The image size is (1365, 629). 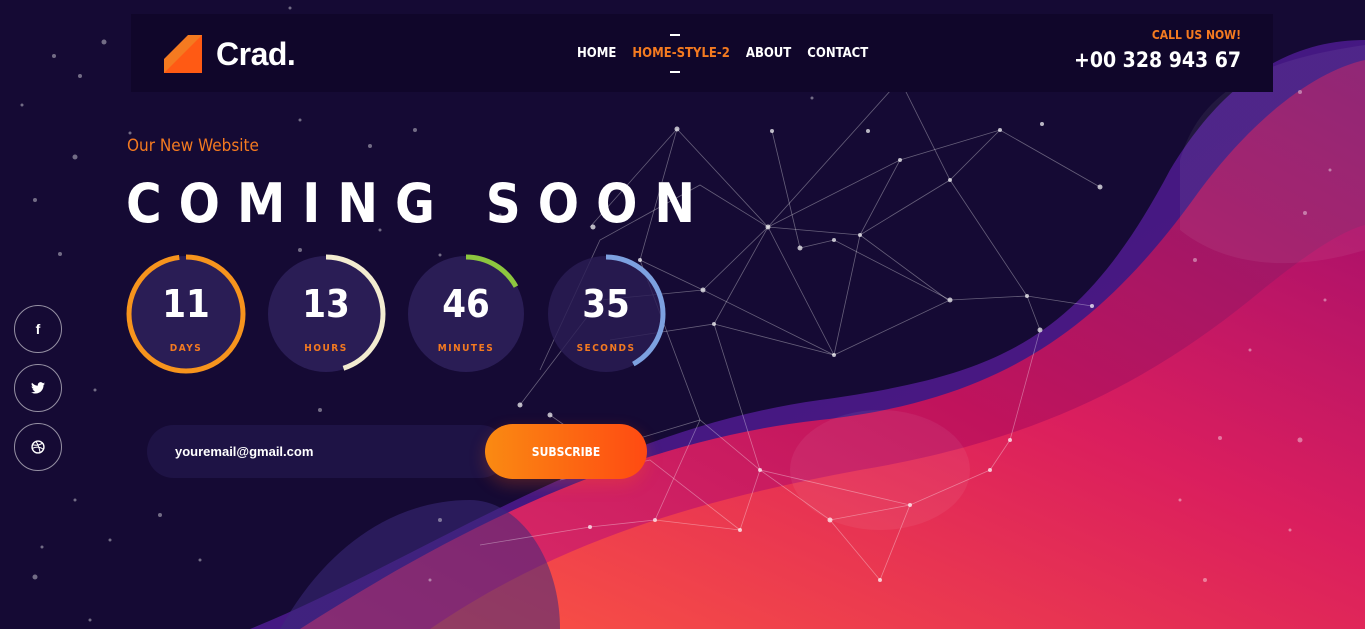 What do you see at coordinates (326, 348) in the screenshot?
I see `hours-label: HOURS` at bounding box center [326, 348].